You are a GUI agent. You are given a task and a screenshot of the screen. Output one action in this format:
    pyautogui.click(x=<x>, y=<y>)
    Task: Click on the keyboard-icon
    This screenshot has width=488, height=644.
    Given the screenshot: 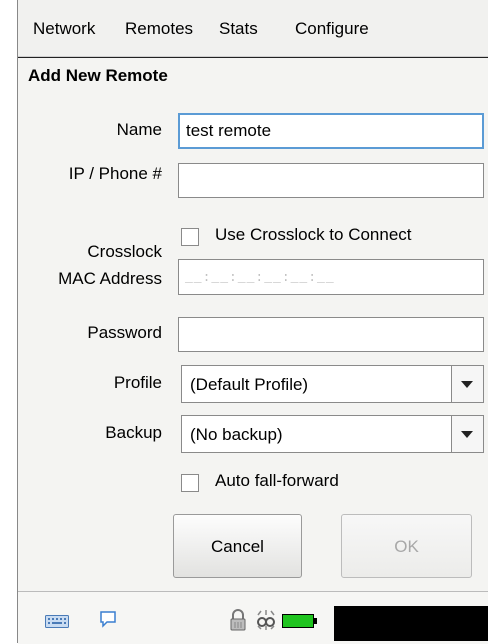 What is the action you would take?
    pyautogui.click(x=57, y=621)
    